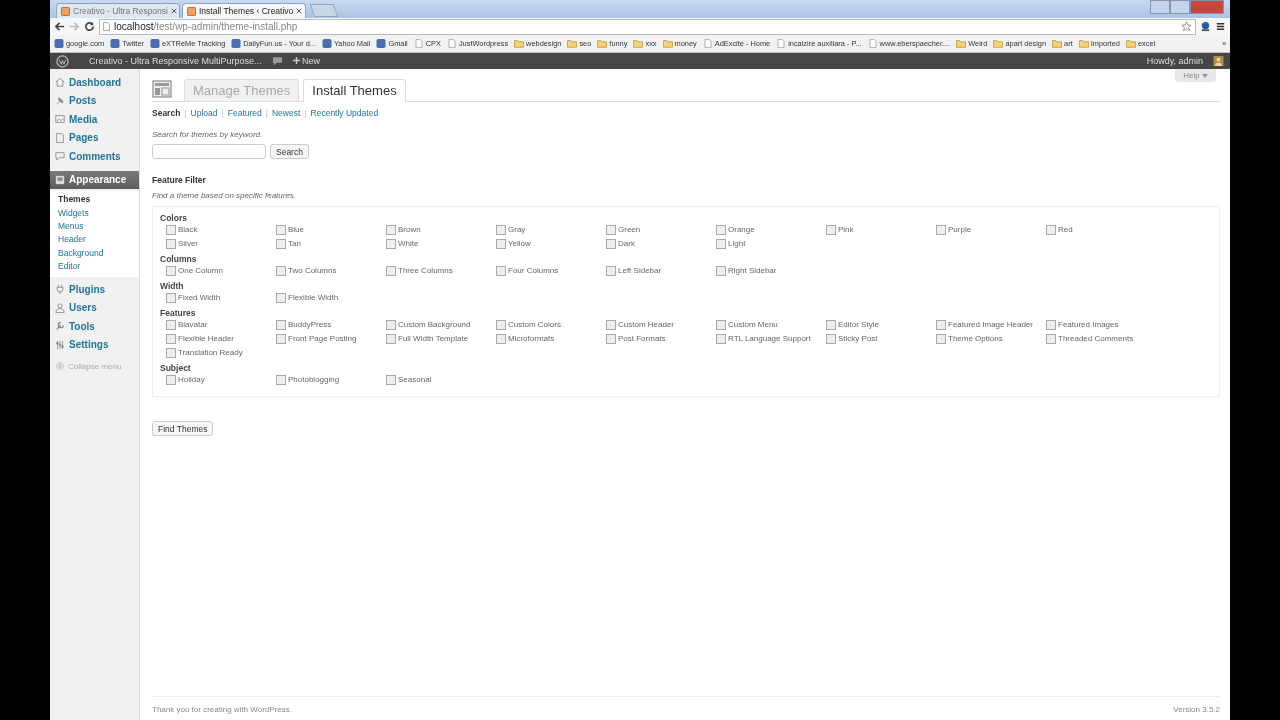  What do you see at coordinates (661, 270) in the screenshot?
I see `feature-checkbox: Left Sidebar` at bounding box center [661, 270].